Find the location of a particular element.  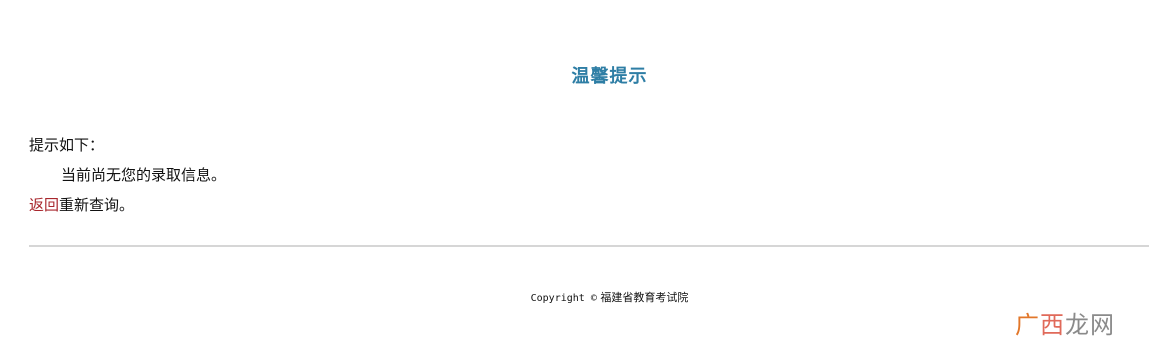

page-title: 温馨提示 is located at coordinates (609, 76).